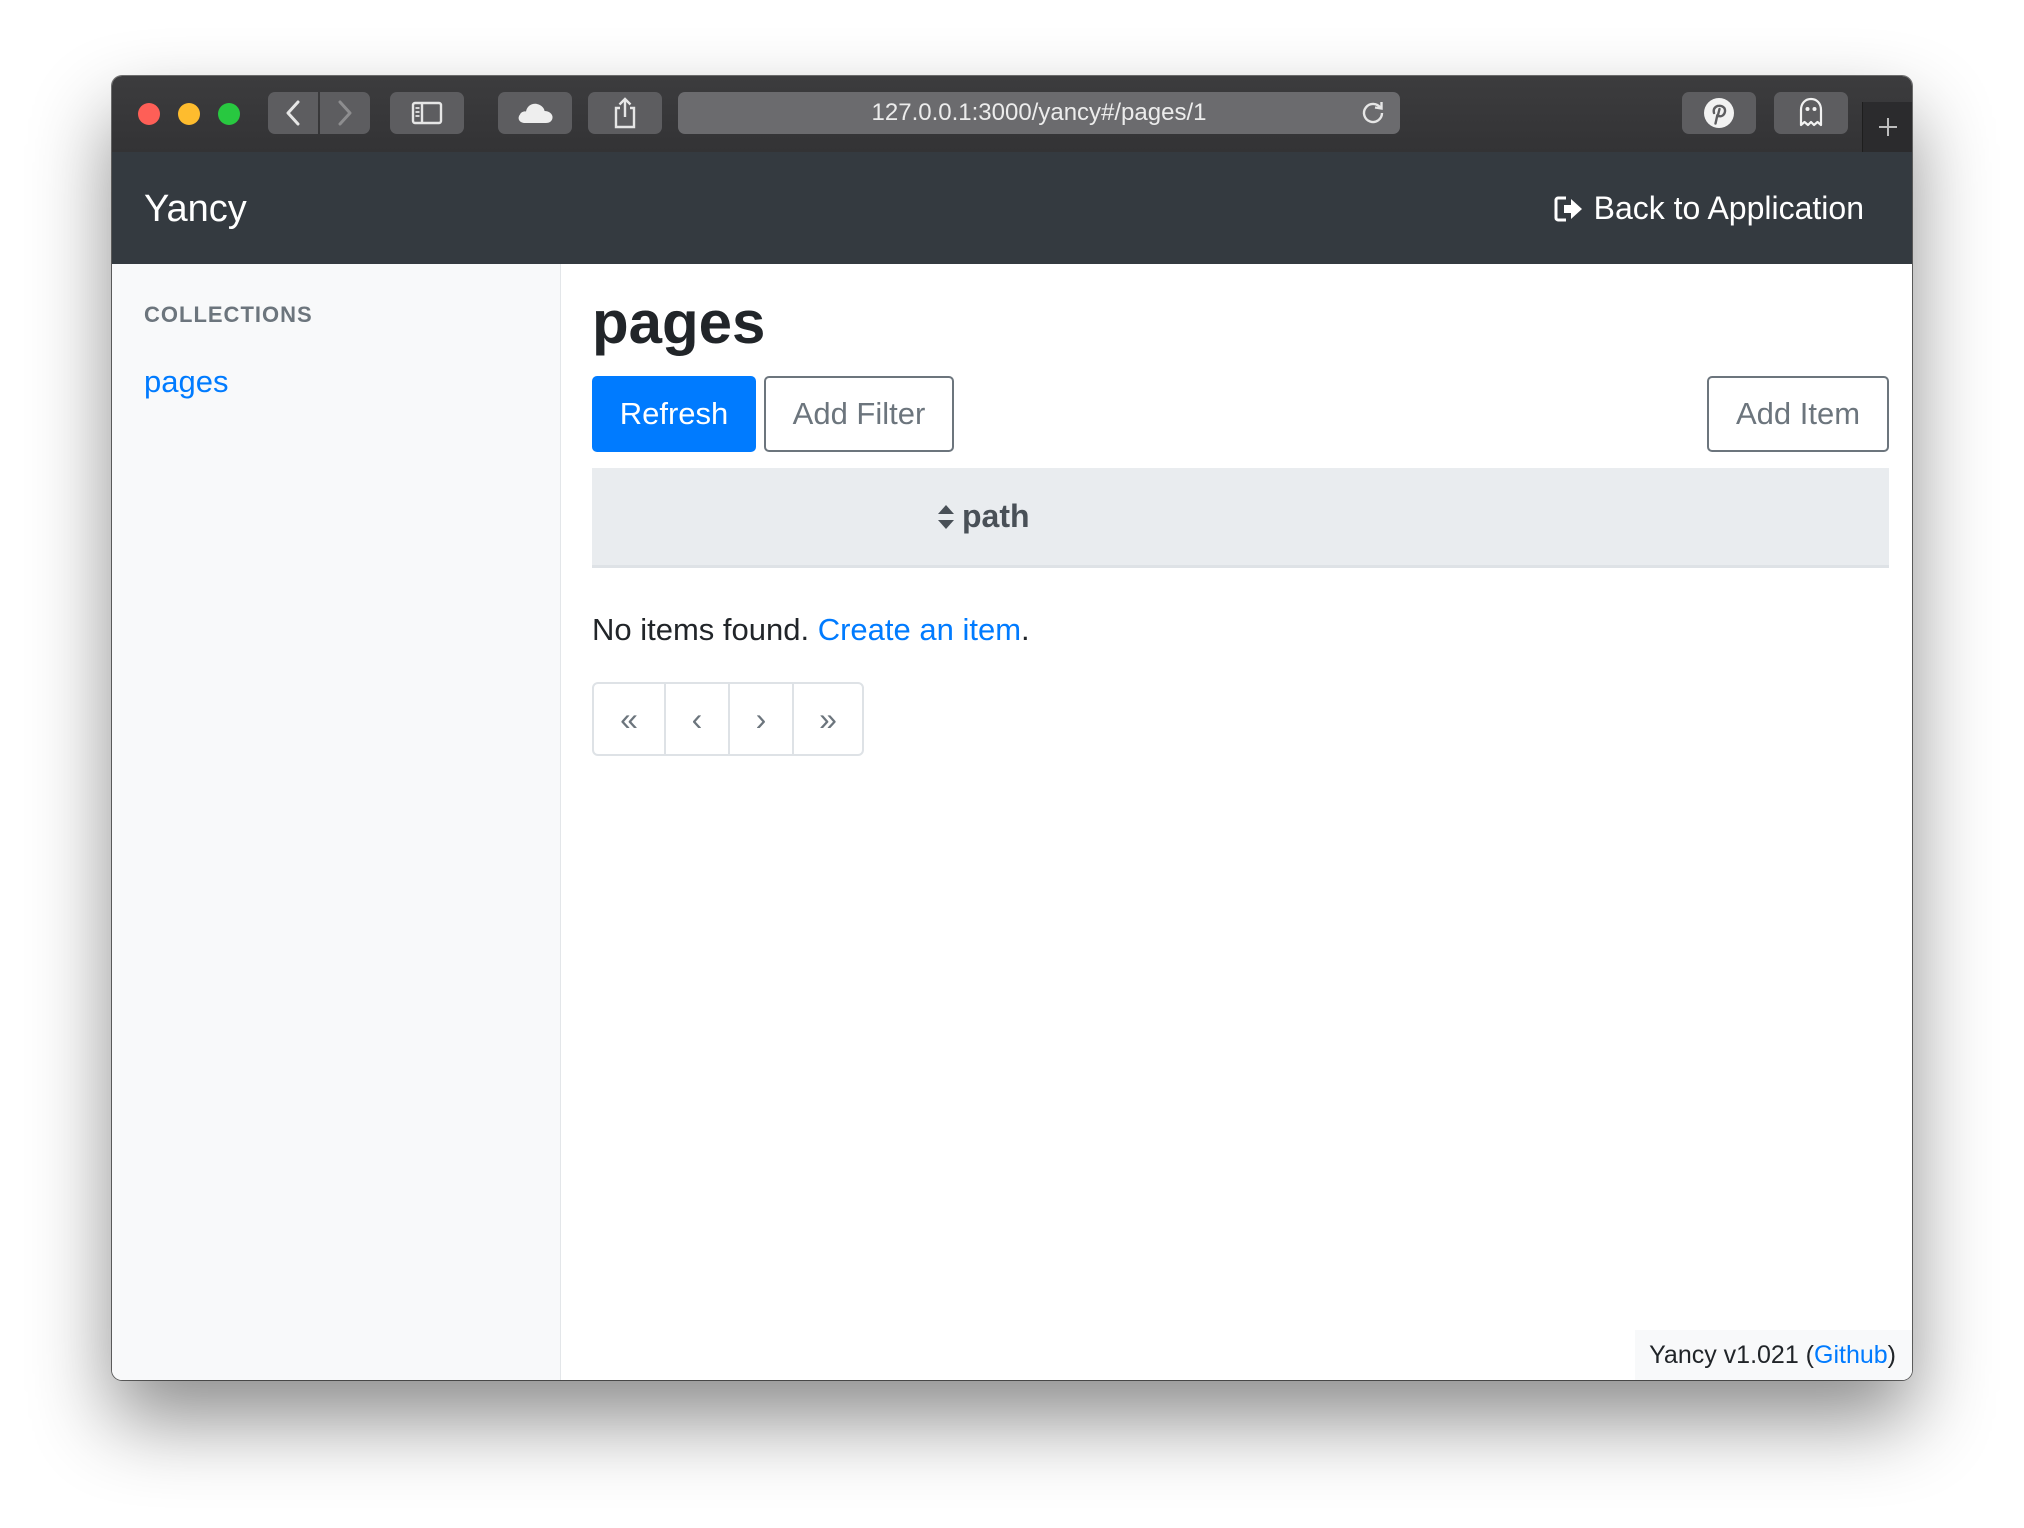  What do you see at coordinates (1798, 414) in the screenshot?
I see `add-item-button: Add Item` at bounding box center [1798, 414].